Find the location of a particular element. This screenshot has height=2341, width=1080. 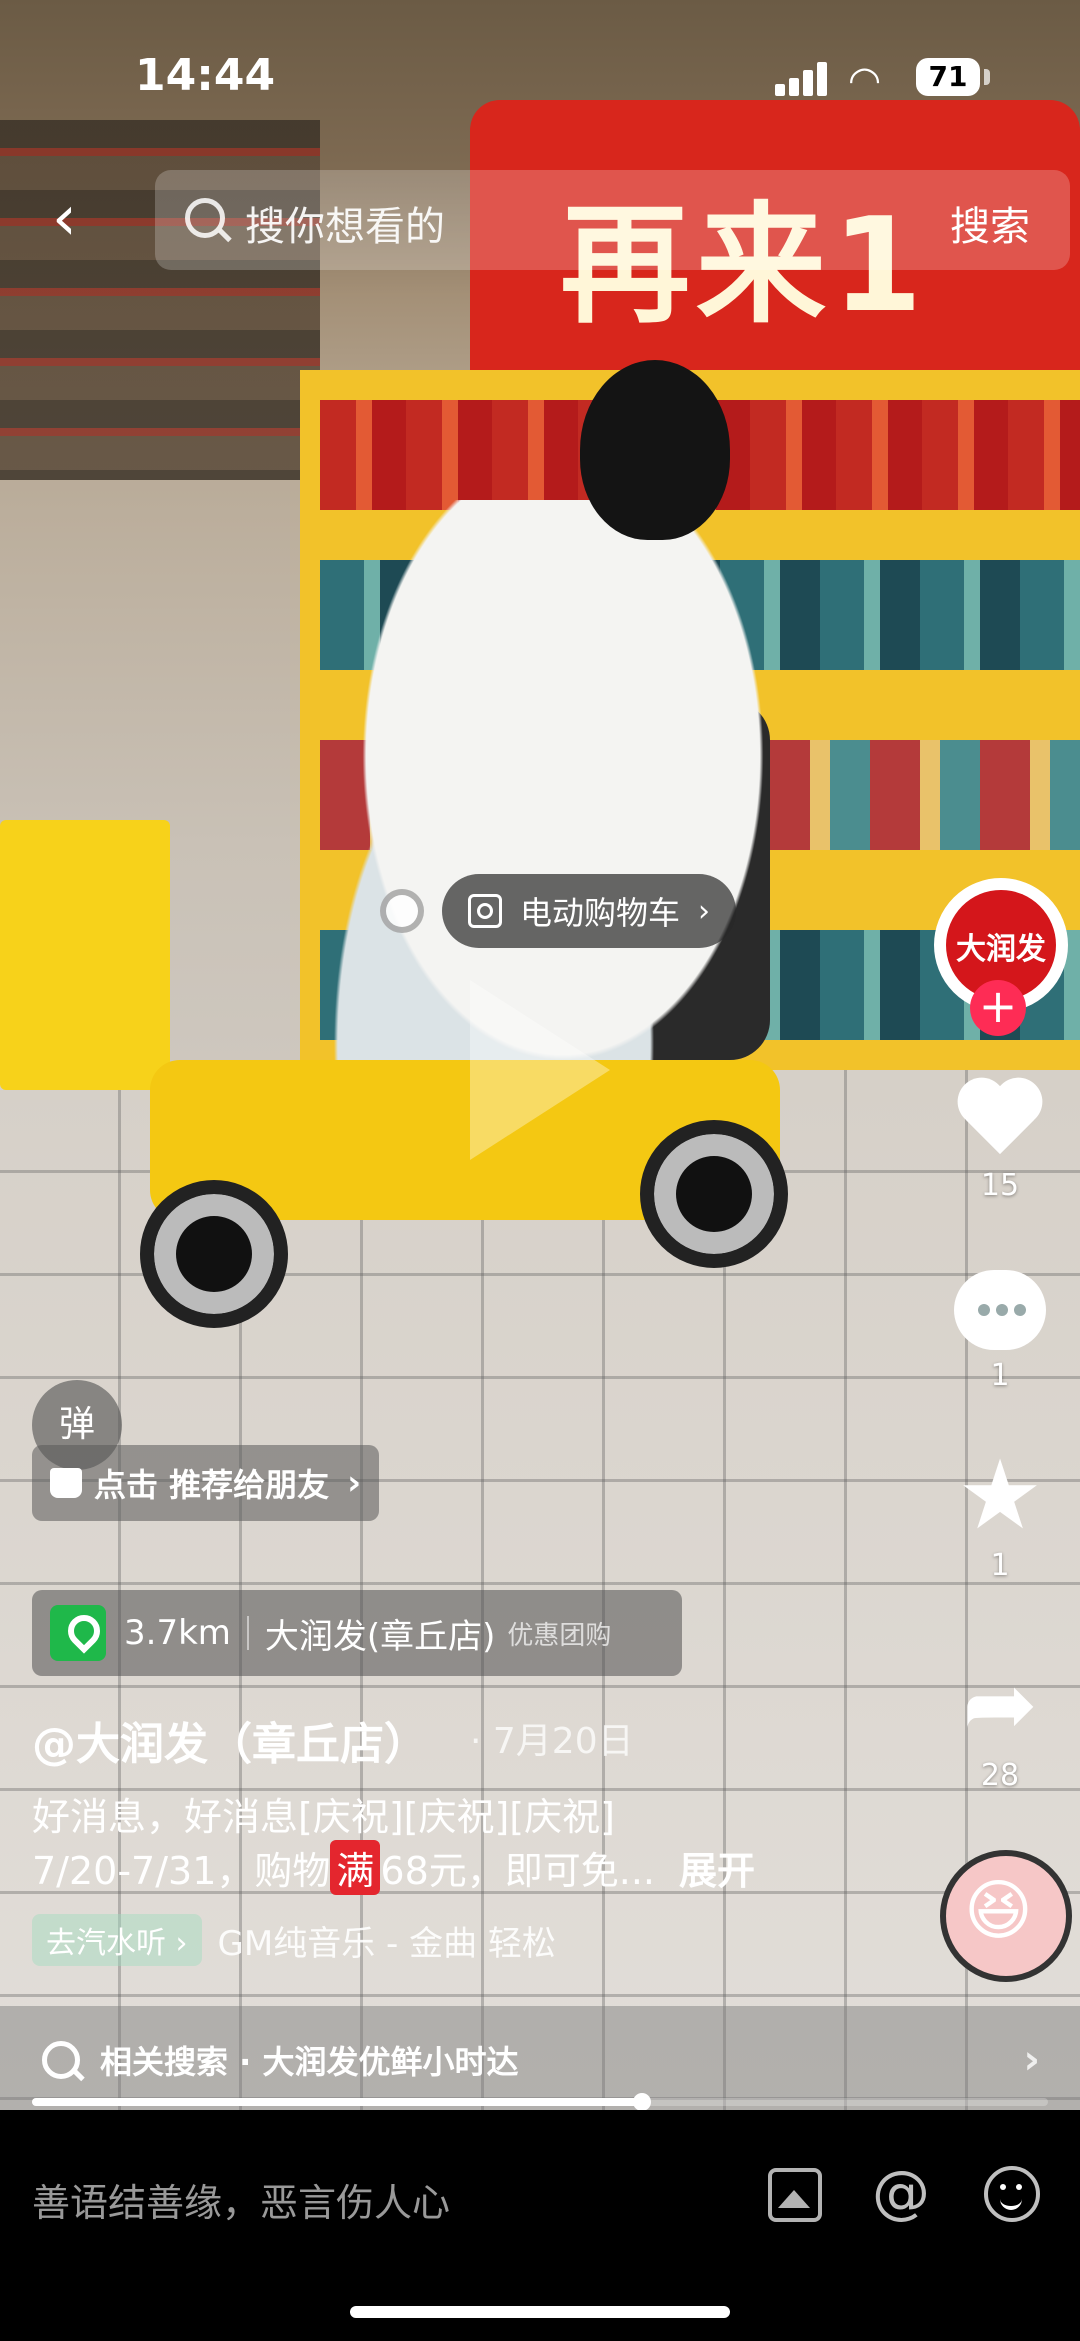

back-icon: ‹ is located at coordinates (77, 220).